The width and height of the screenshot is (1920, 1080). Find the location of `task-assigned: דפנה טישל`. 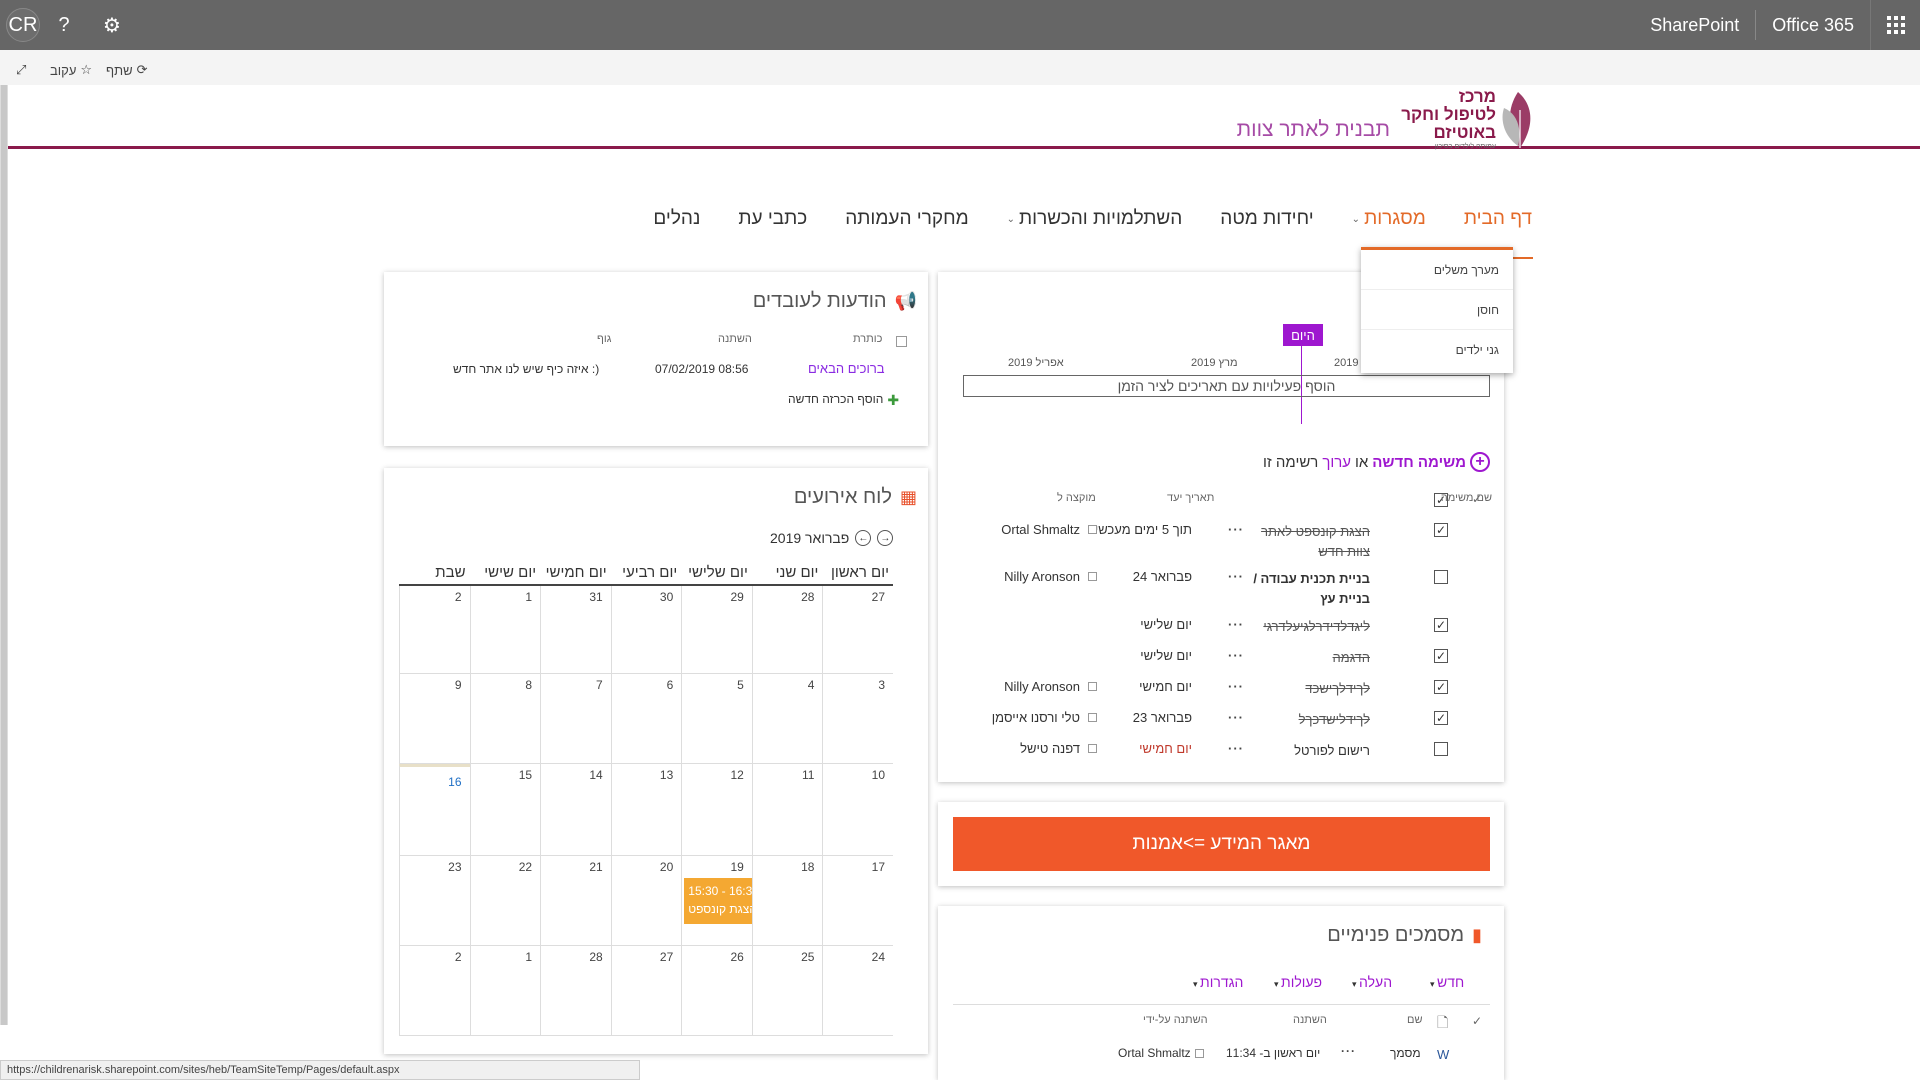

task-assigned: דפנה טישל is located at coordinates (1050, 748).